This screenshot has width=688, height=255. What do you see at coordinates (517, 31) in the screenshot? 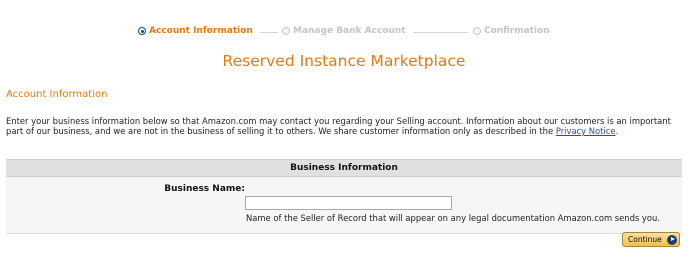
I see `step-label: Confirmation` at bounding box center [517, 31].